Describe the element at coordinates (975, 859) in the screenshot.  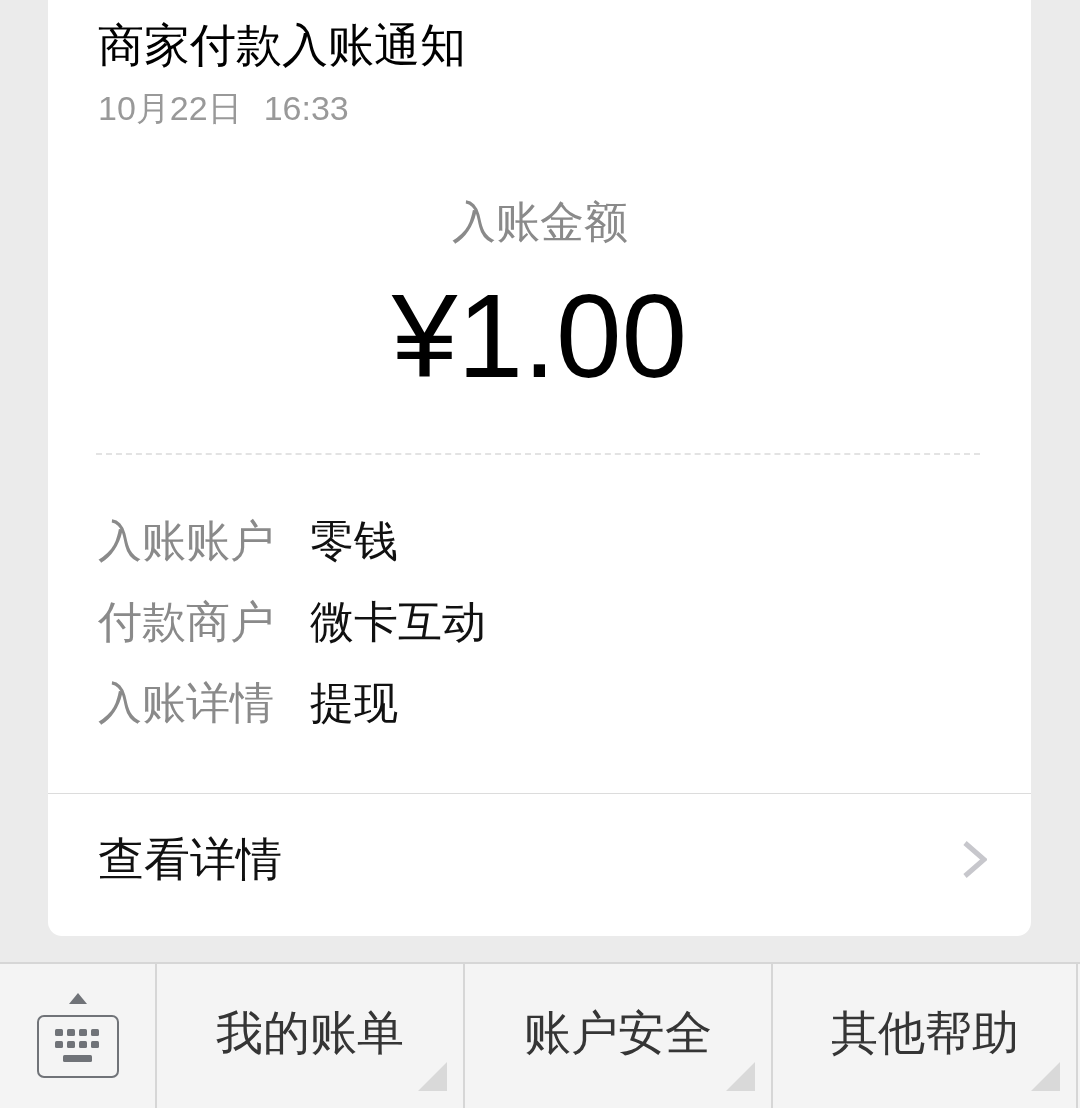
I see `chevron-right-icon` at that location.